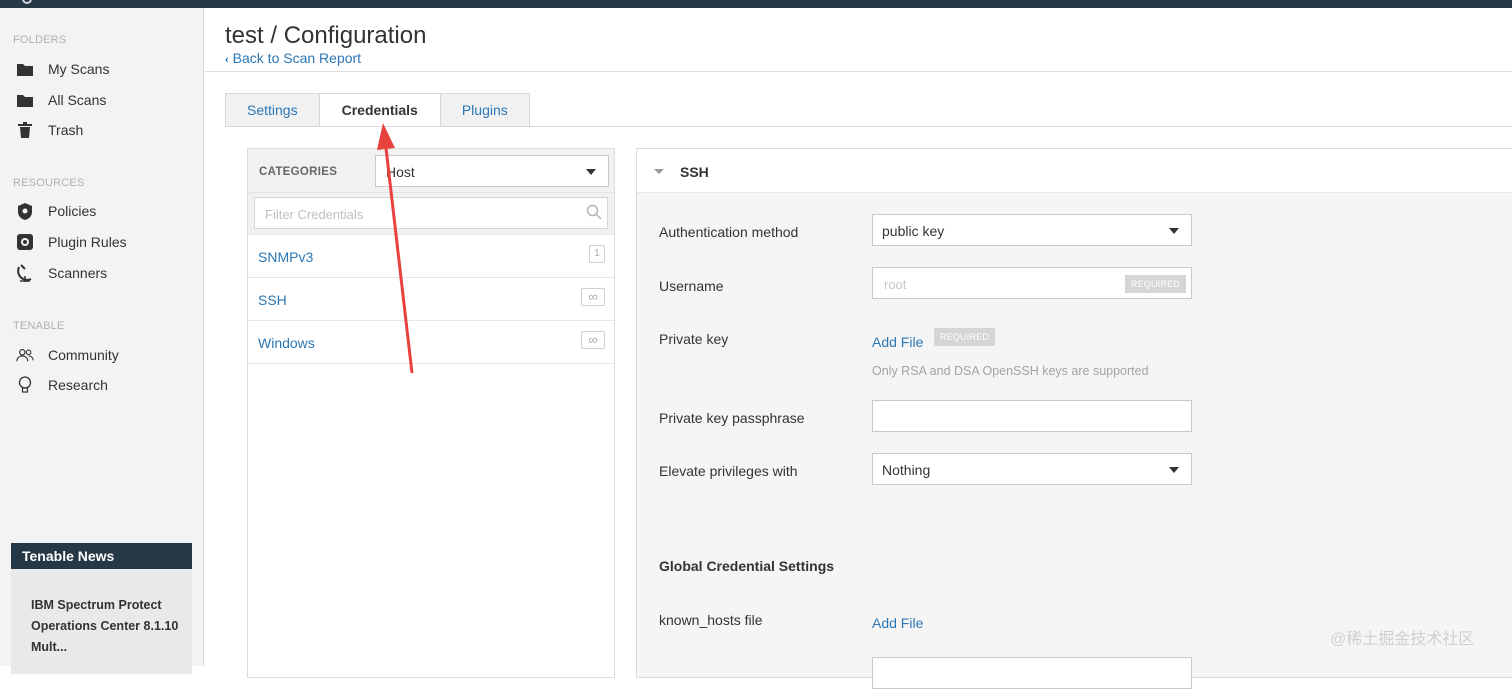 The image size is (1512, 689). Describe the element at coordinates (729, 232) in the screenshot. I see `auth-method-label: Authentication method` at that location.